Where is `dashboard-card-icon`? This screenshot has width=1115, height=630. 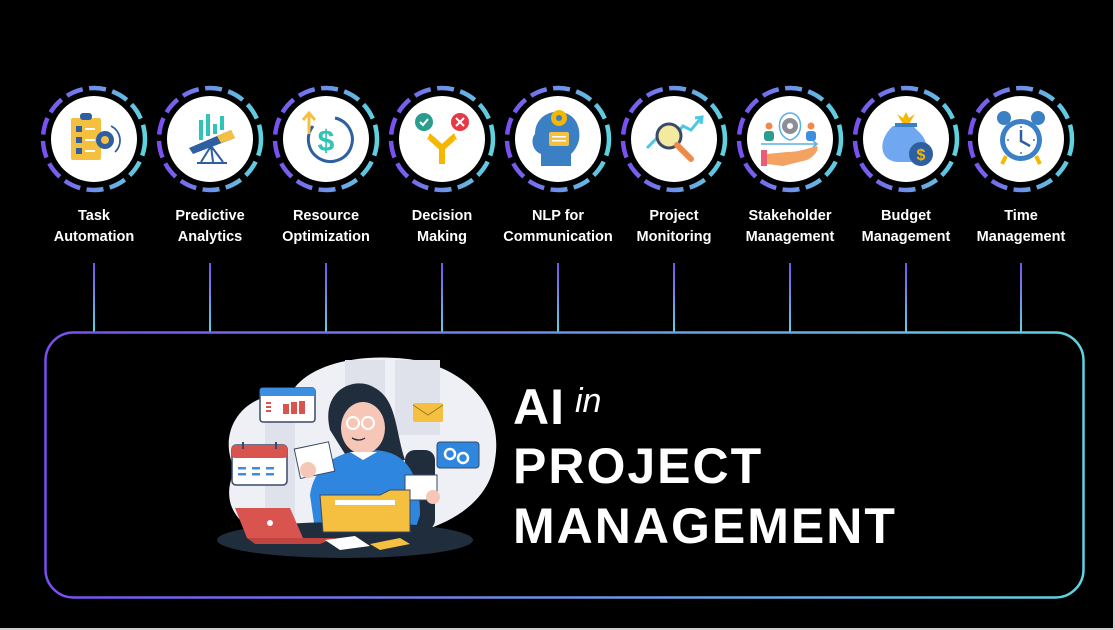
dashboard-card-icon is located at coordinates (287, 405).